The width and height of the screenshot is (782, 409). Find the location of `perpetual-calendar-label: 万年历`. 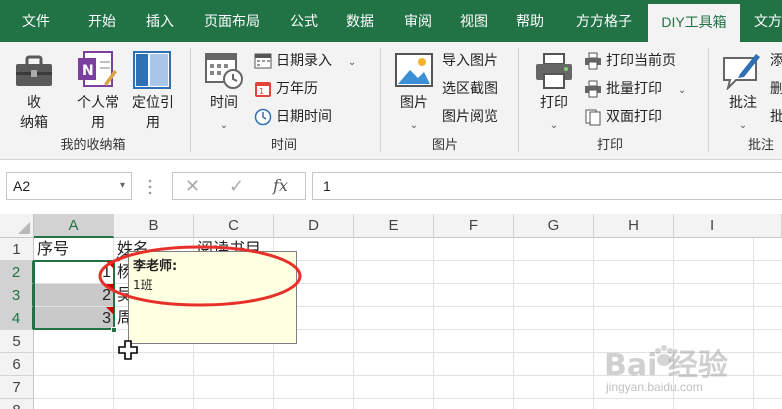

perpetual-calendar-label: 万年历 is located at coordinates (297, 88).